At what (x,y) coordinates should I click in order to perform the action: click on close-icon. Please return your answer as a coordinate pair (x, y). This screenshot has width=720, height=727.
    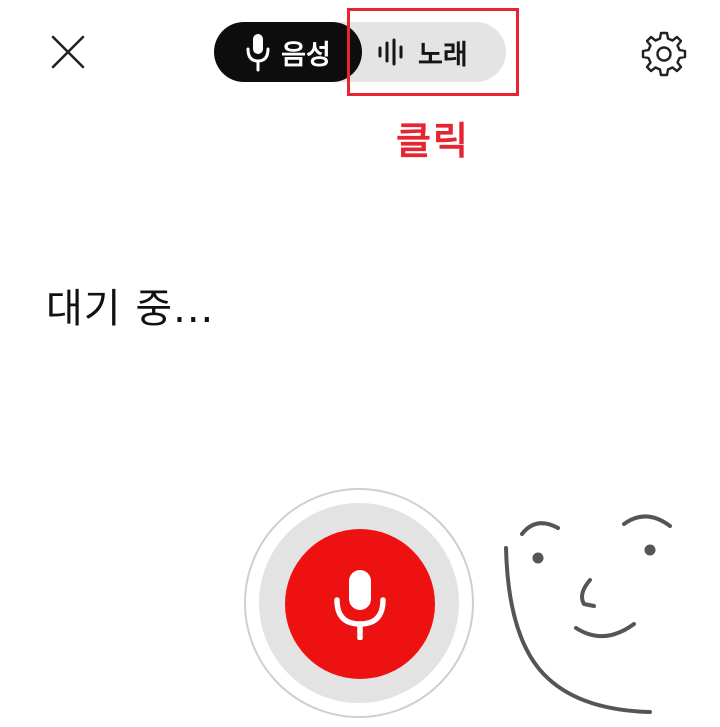
    Looking at the image, I should click on (68, 52).